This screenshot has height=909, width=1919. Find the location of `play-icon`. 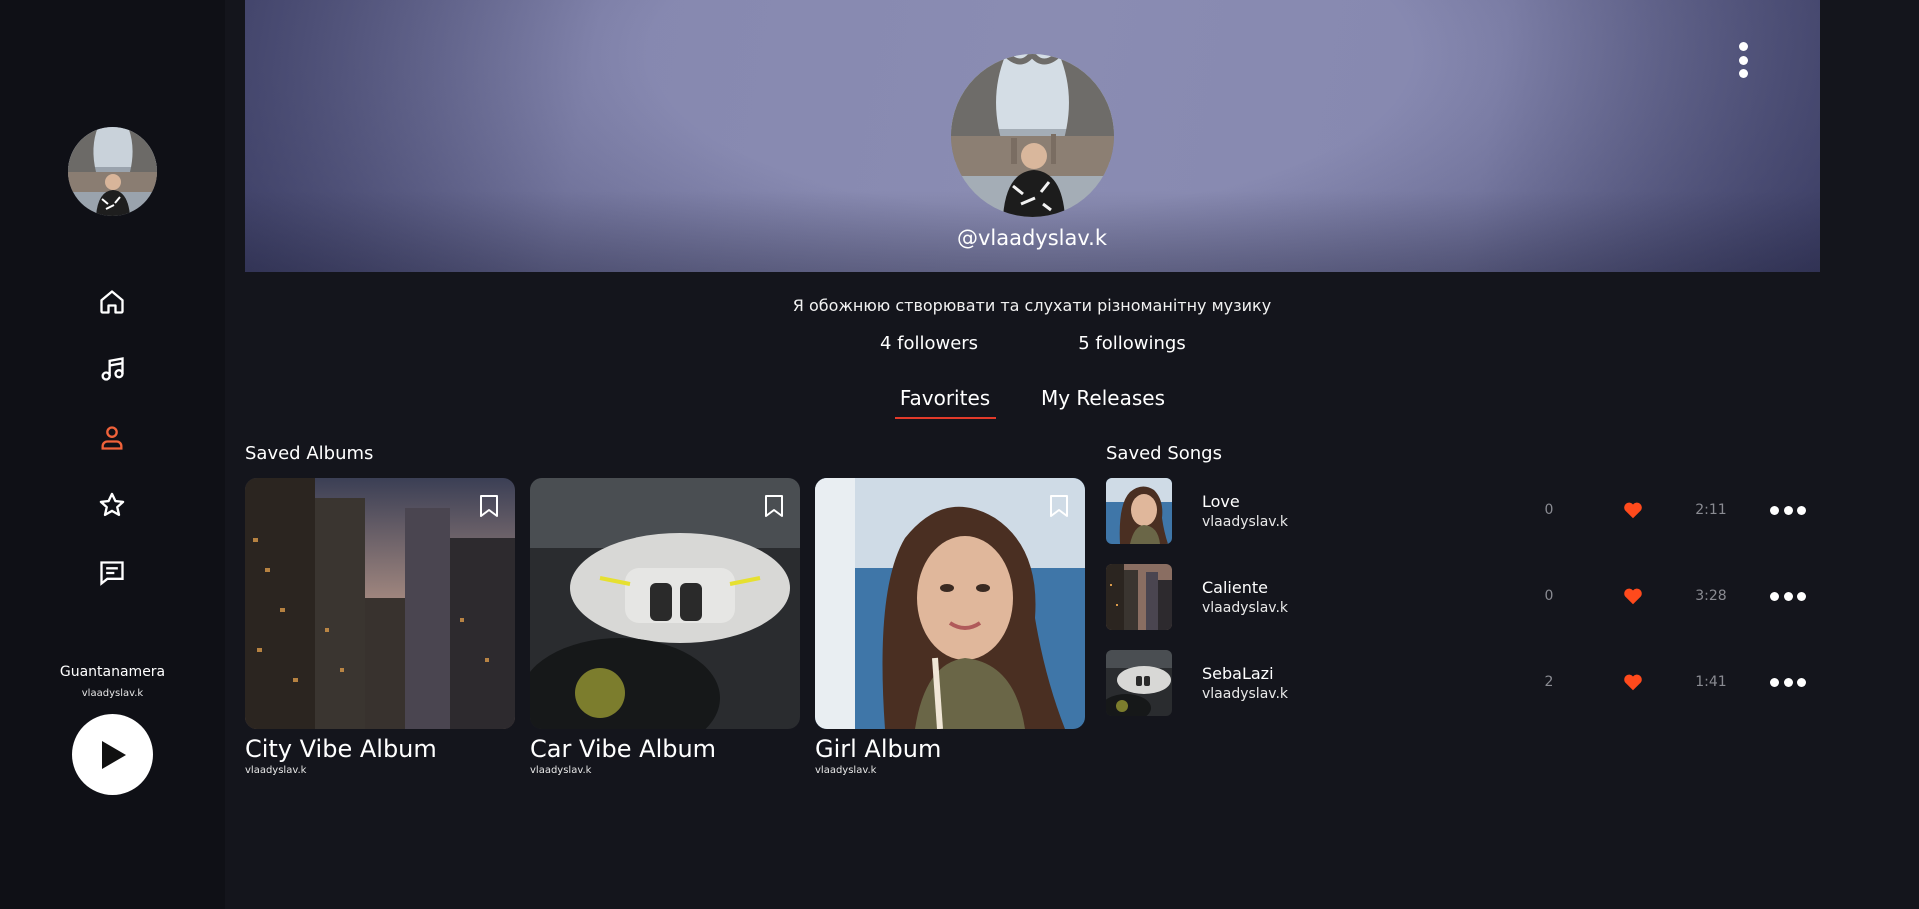

play-icon is located at coordinates (113, 754).